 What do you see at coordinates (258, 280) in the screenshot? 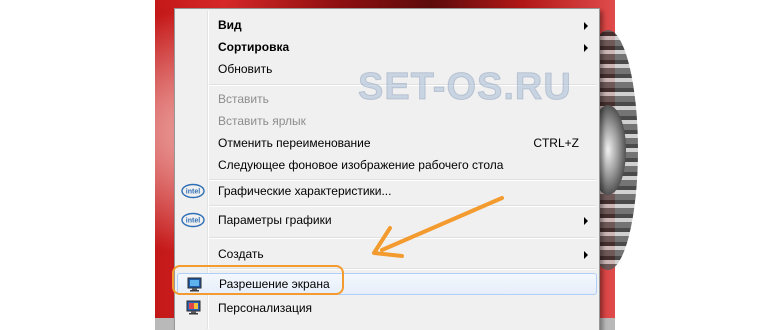
I see `highlight-callout-box` at bounding box center [258, 280].